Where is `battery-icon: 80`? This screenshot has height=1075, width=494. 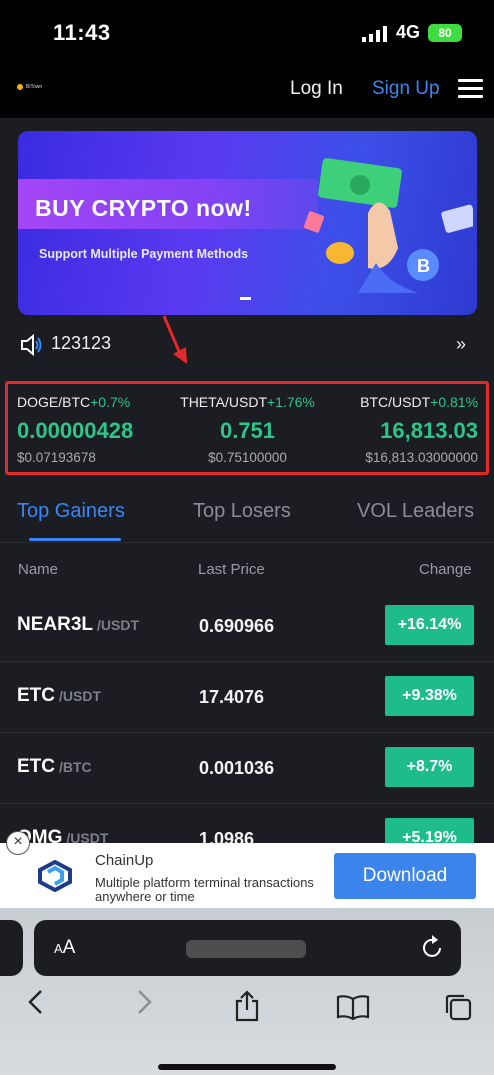 battery-icon: 80 is located at coordinates (445, 33).